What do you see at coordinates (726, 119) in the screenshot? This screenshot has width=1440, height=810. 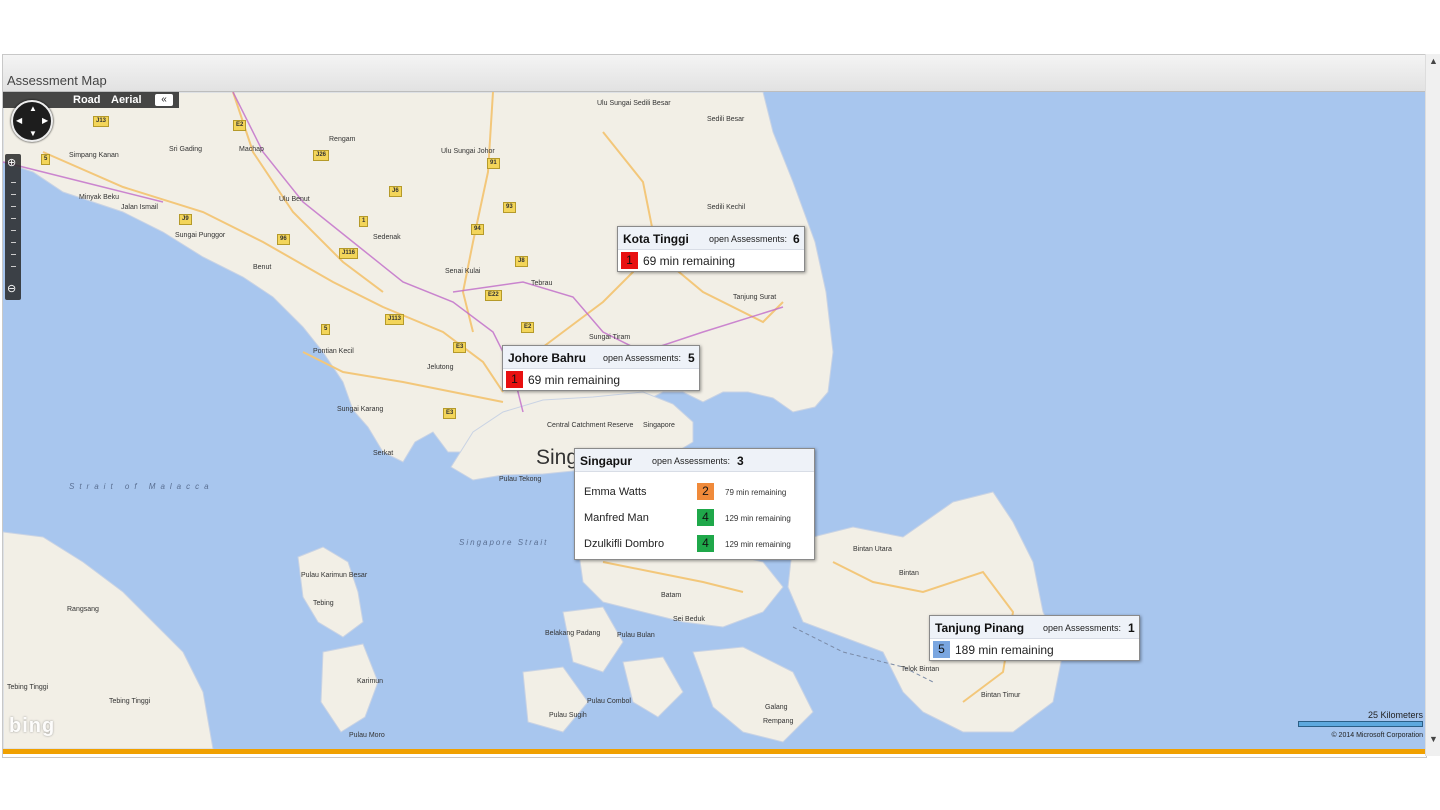 I see `map-label: Sedili Besar` at bounding box center [726, 119].